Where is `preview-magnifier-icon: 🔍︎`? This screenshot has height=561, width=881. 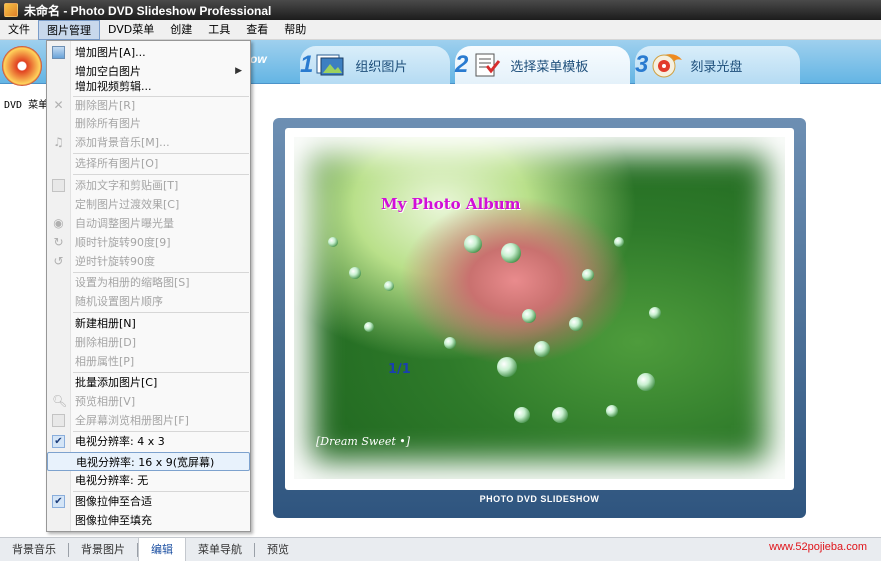 preview-magnifier-icon: 🔍︎ is located at coordinates (60, 401).